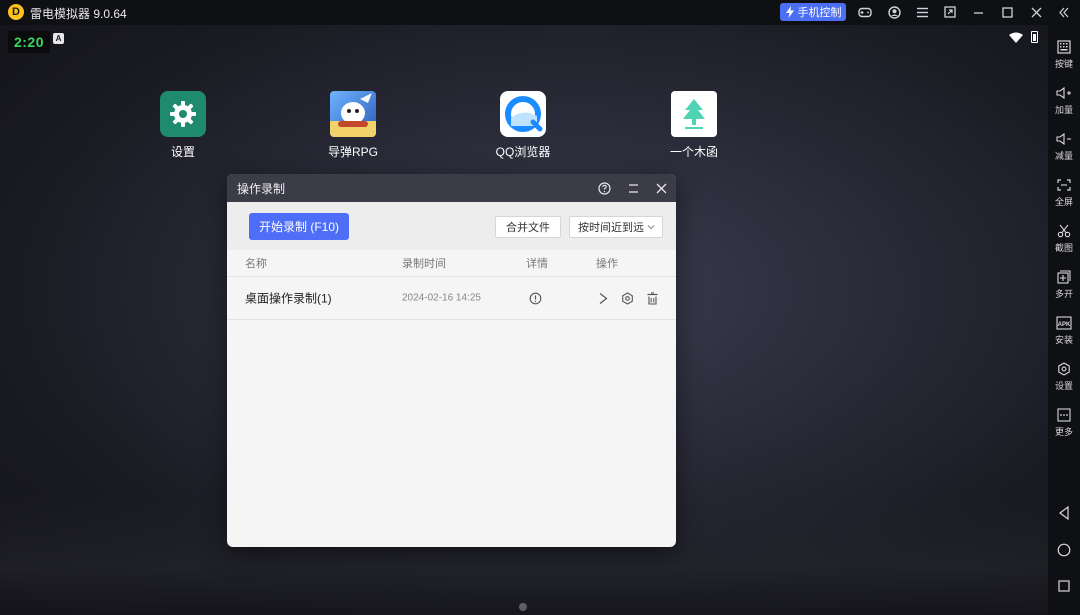 This screenshot has height=615, width=1080. I want to click on app-missile-rpg: 导弹RPG, so click(353, 125).